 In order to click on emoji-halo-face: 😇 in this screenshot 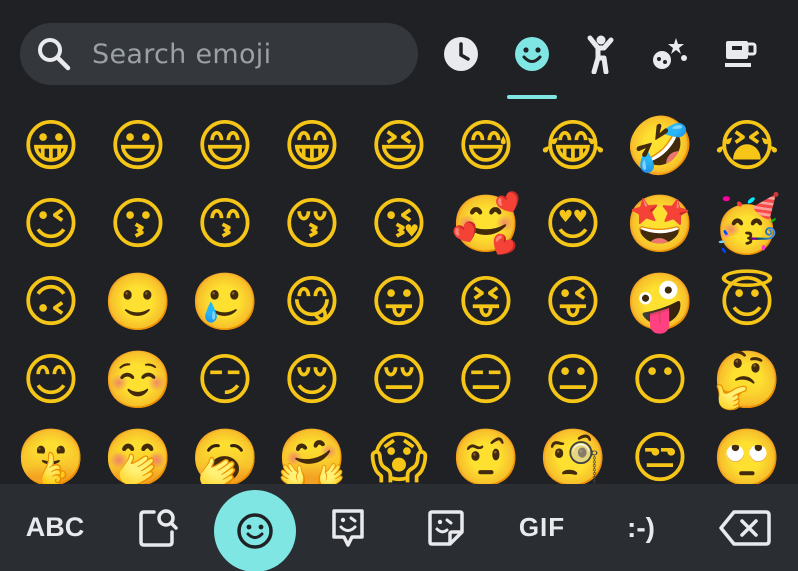, I will do `click(747, 303)`.